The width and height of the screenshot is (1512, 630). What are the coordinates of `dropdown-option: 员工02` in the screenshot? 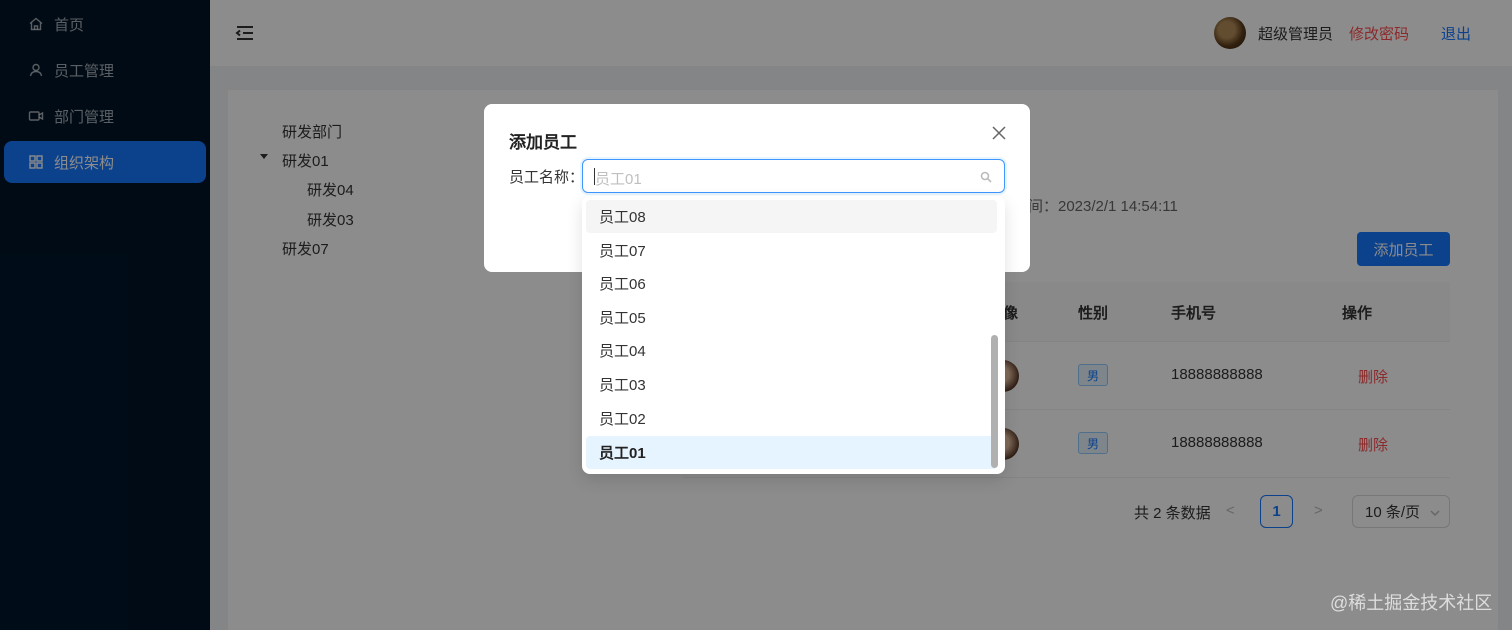 It's located at (791, 418).